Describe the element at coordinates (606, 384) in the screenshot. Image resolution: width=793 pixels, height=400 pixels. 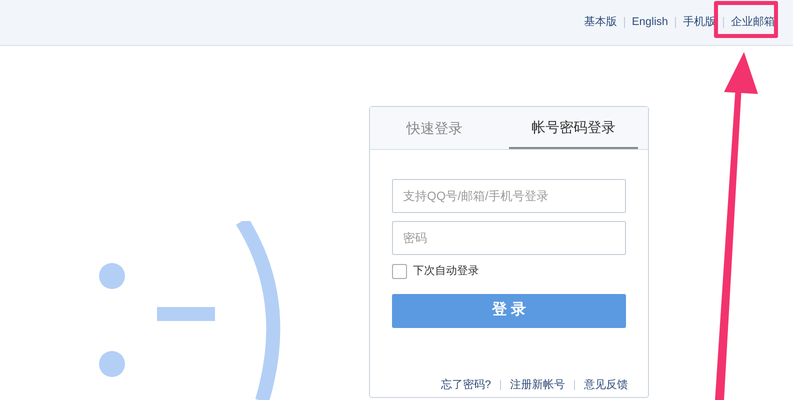
I see `footer-link: 意见反馈` at that location.